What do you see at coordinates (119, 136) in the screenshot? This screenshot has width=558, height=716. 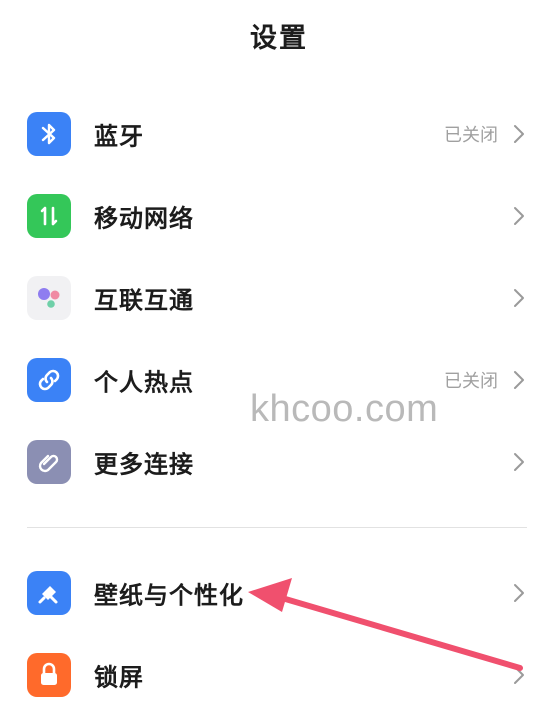 I see `settings-item-label: 蓝牙` at bounding box center [119, 136].